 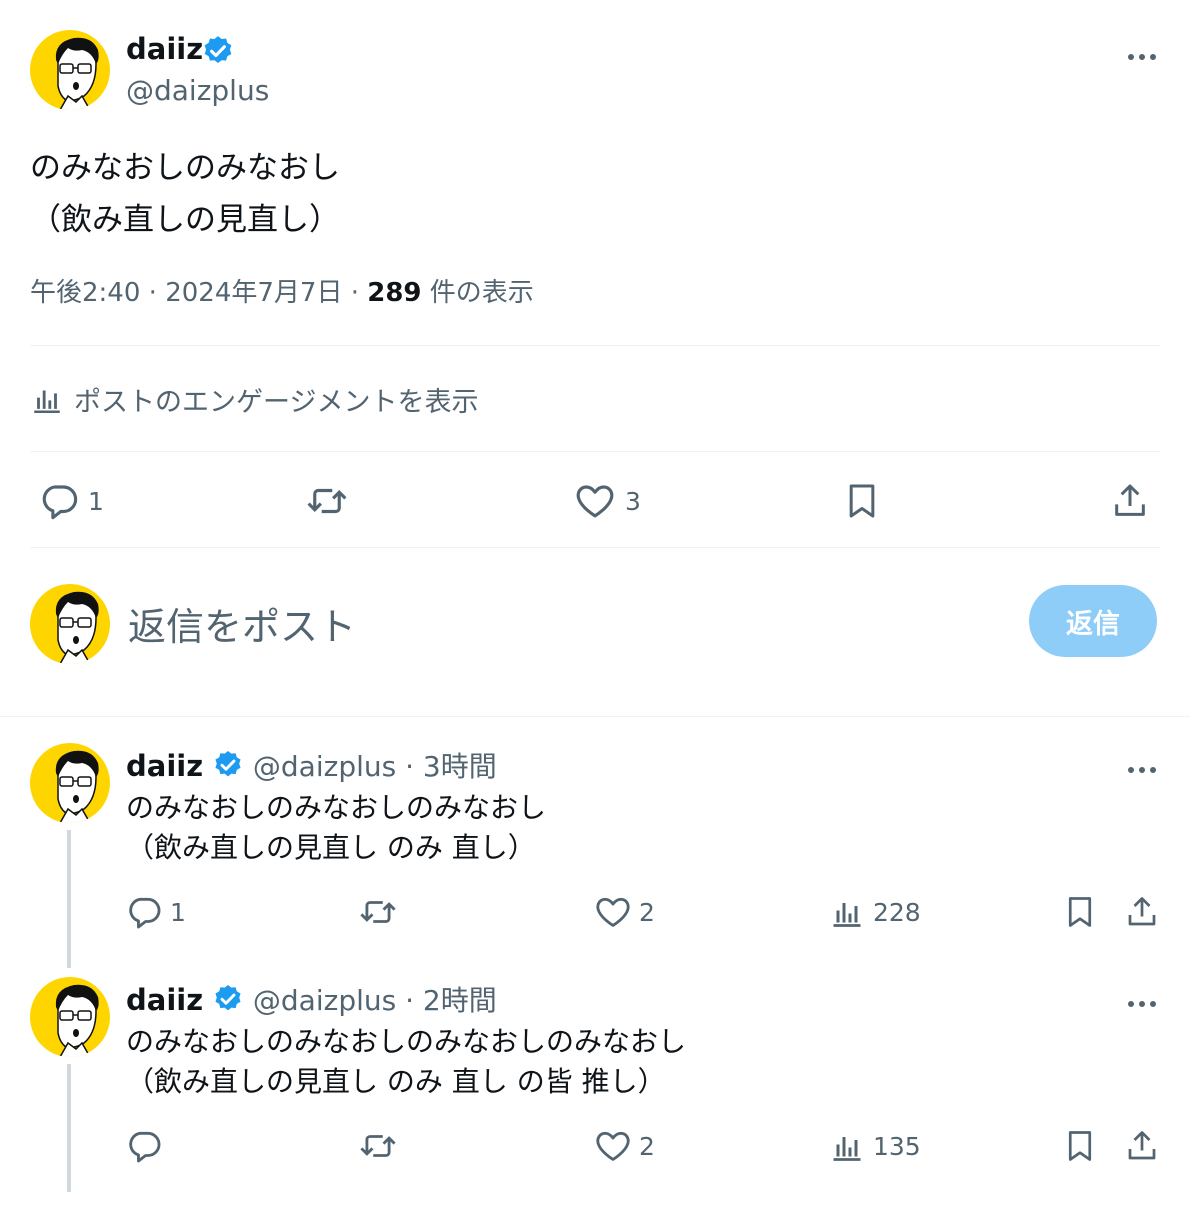 I want to click on views-count: 289, so click(x=394, y=293).